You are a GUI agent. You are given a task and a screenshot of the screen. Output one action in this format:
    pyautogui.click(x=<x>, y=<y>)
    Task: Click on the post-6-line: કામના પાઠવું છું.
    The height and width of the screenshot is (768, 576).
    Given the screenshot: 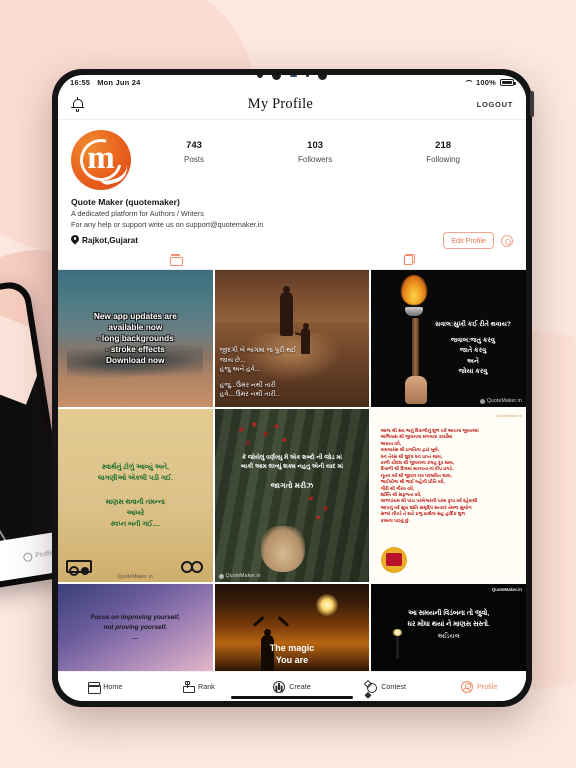 What is the action you would take?
    pyautogui.click(x=395, y=520)
    